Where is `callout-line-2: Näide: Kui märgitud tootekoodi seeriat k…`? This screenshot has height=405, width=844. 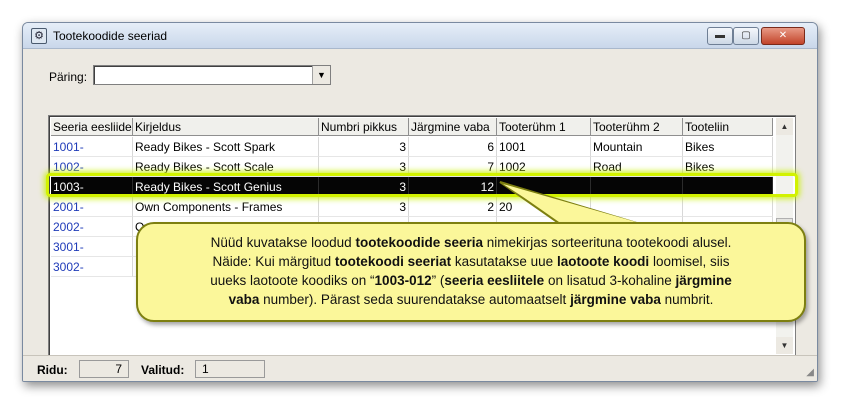 callout-line-2: Näide: Kui märgitud tootekoodi seeriat k… is located at coordinates (471, 261).